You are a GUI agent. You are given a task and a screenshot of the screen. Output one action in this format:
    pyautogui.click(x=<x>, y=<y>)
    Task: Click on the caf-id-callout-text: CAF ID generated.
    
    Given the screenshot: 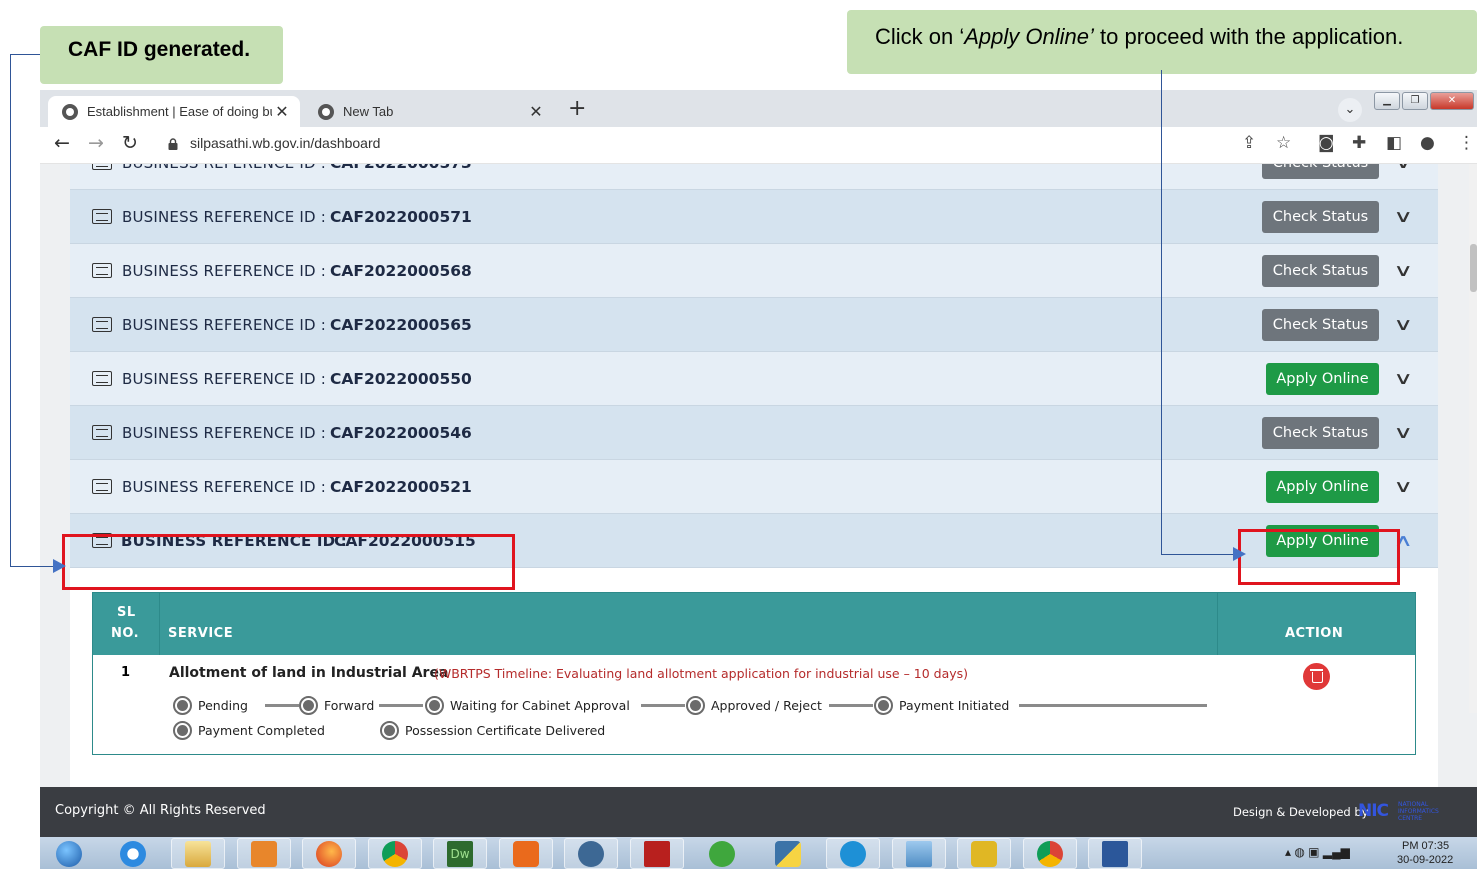 What is the action you would take?
    pyautogui.click(x=159, y=49)
    